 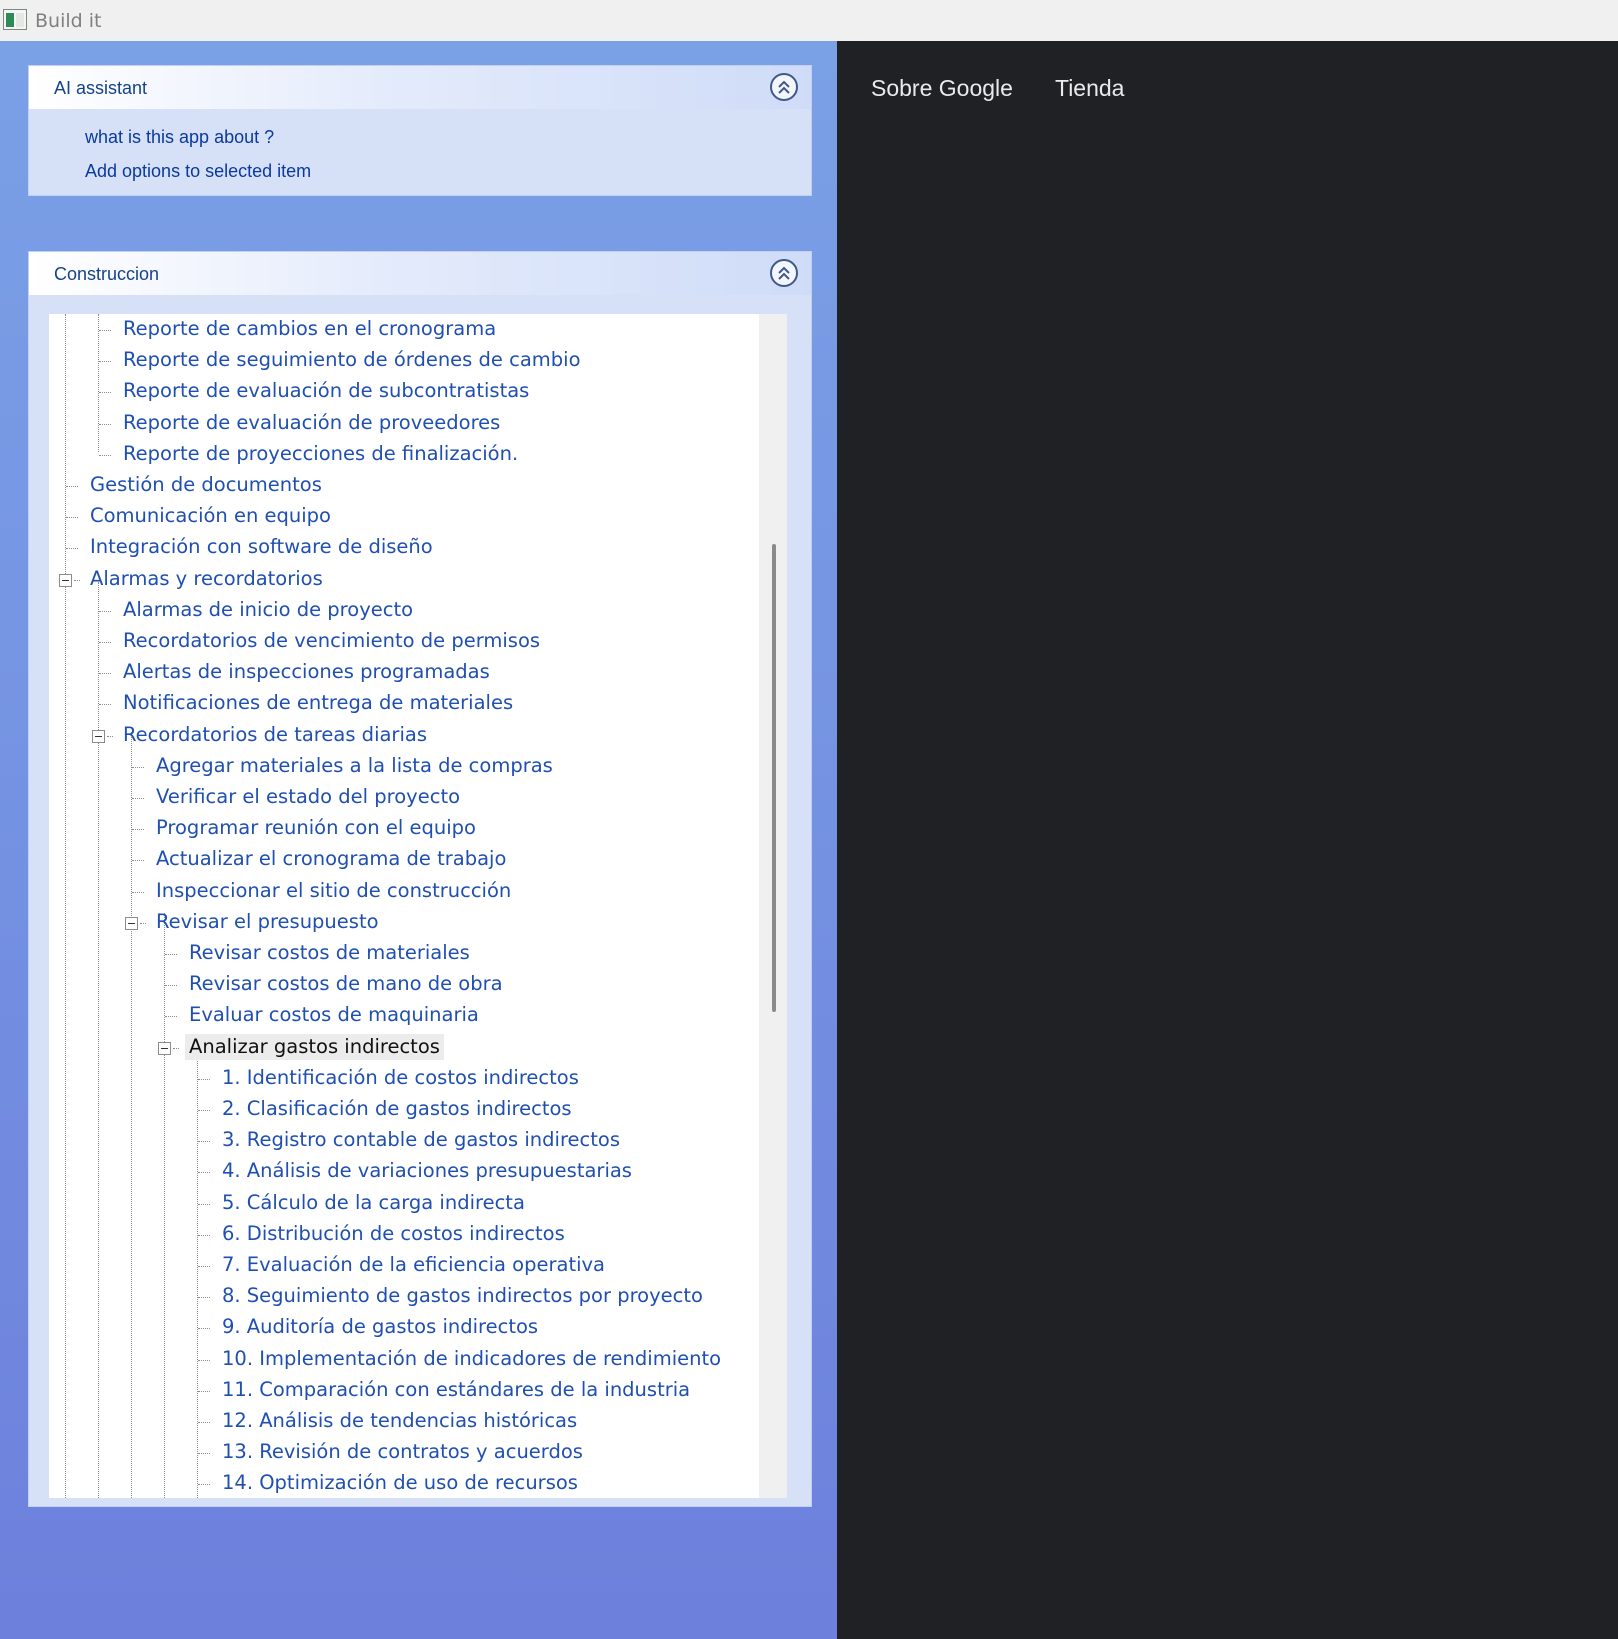 I want to click on tree-node: 14. Optimización de uso de recursos, so click(x=400, y=1483).